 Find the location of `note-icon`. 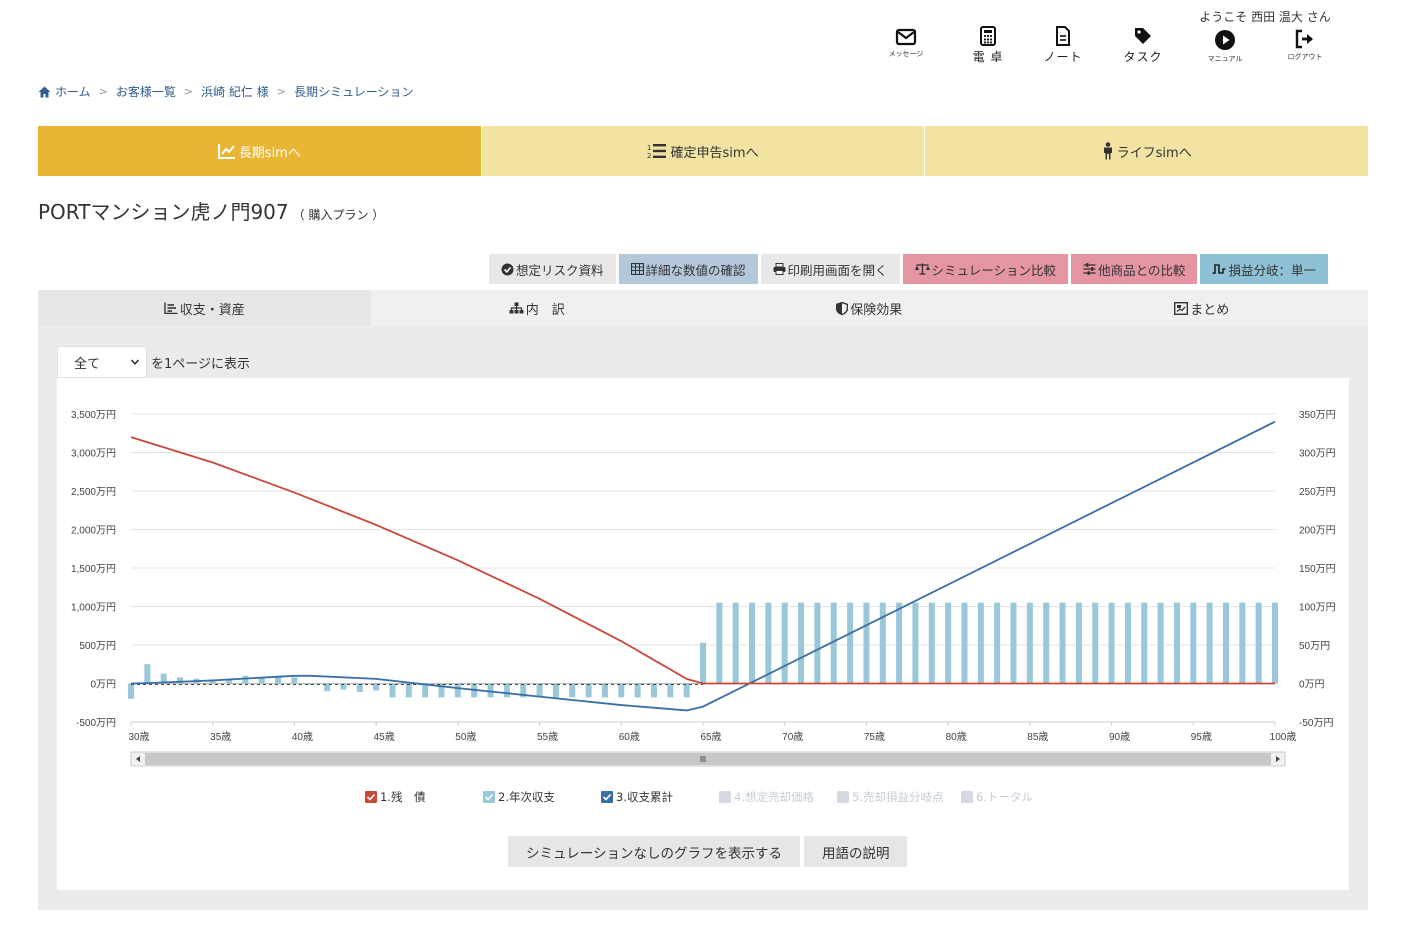

note-icon is located at coordinates (1063, 36).